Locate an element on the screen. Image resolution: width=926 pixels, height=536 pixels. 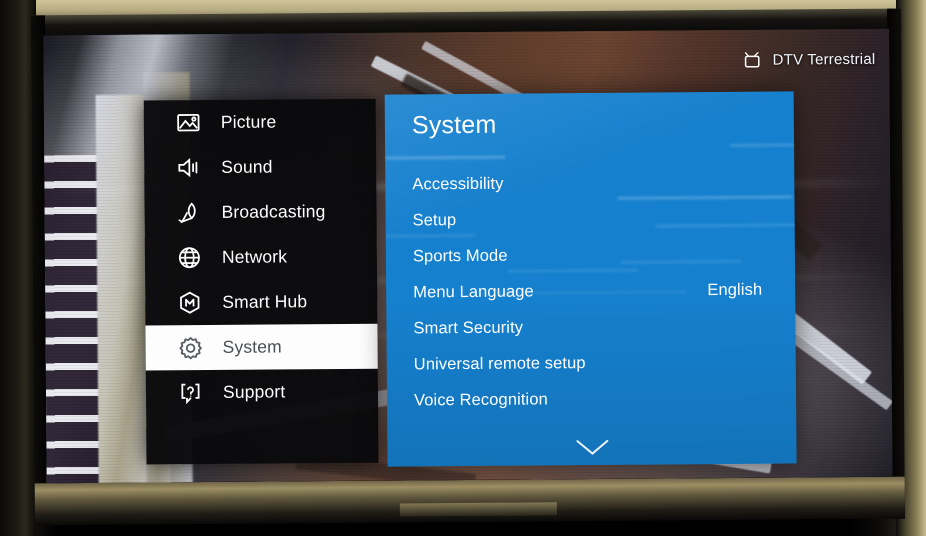
help-bubble-icon is located at coordinates (190, 392).